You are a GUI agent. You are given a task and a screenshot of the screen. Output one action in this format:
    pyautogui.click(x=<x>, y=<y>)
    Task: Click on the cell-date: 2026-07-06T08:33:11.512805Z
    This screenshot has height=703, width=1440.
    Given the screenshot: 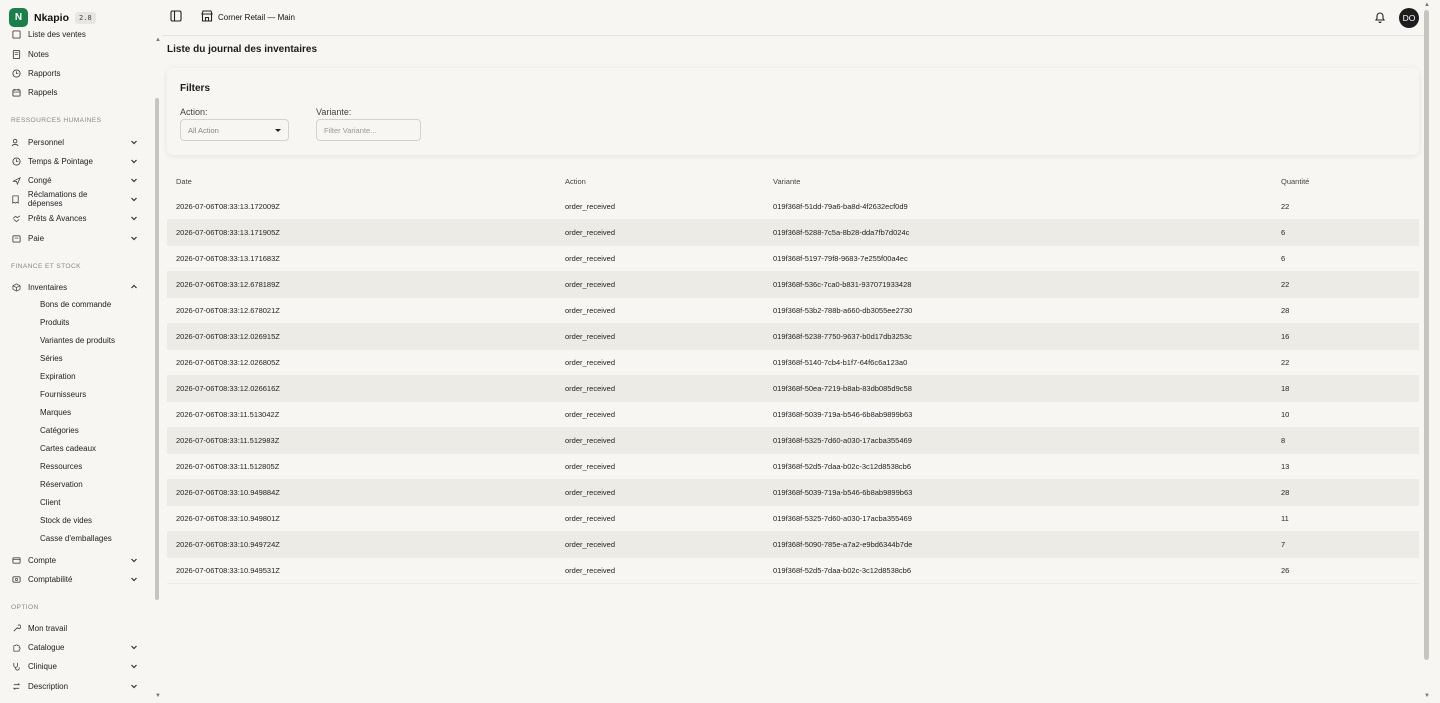 What is the action you would take?
    pyautogui.click(x=228, y=466)
    